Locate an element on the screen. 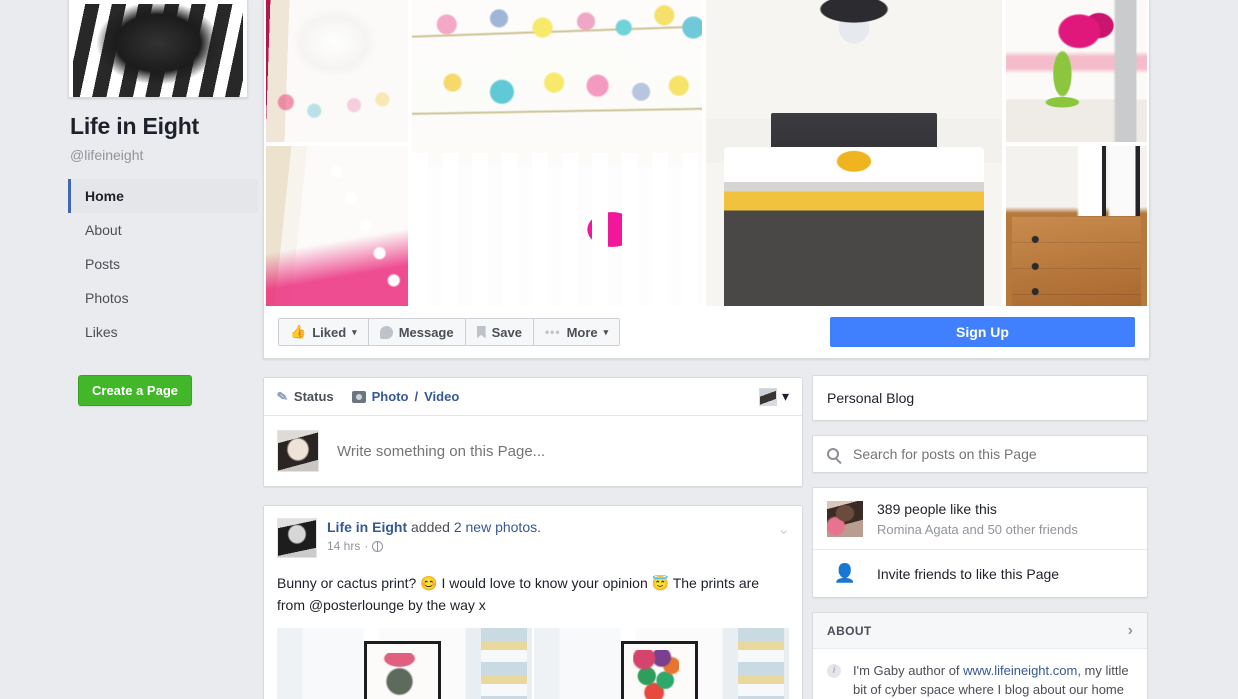  info-icon: i is located at coordinates (834, 671).